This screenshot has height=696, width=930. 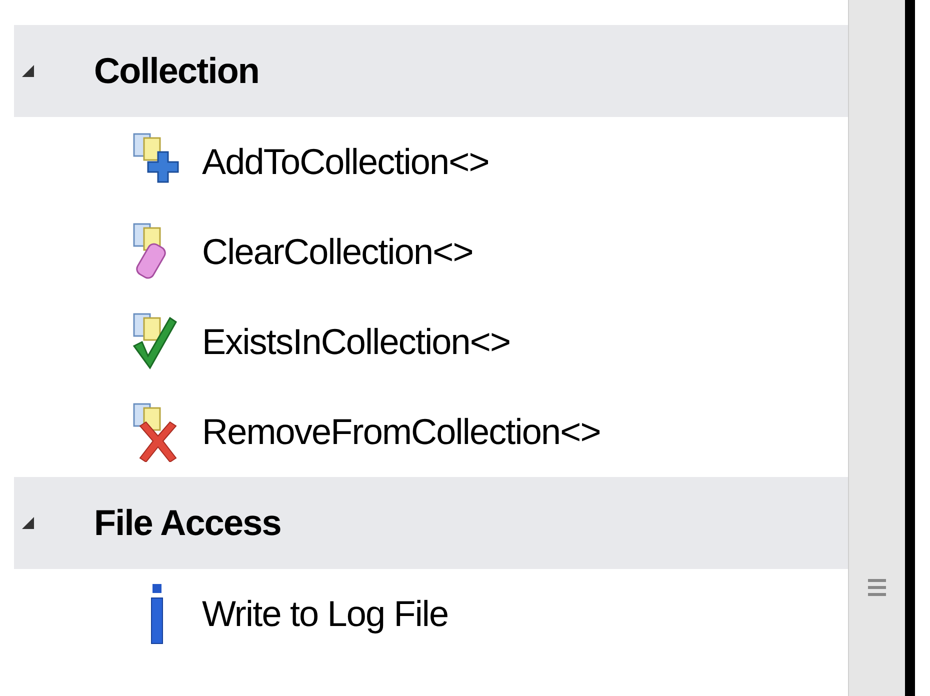 What do you see at coordinates (424, 342) in the screenshot?
I see `toolbox-item: ExistsInCollection<>` at bounding box center [424, 342].